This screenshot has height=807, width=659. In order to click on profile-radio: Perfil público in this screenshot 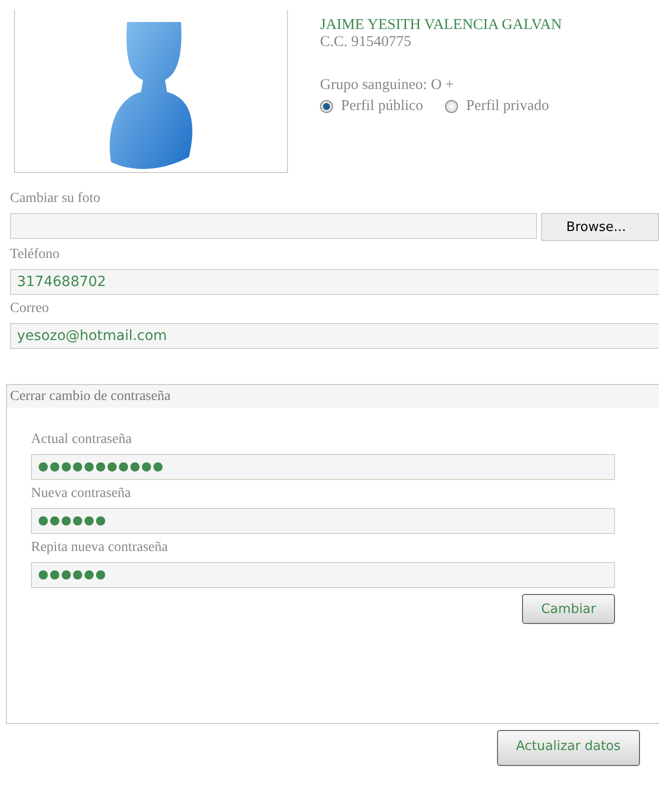, I will do `click(372, 106)`.